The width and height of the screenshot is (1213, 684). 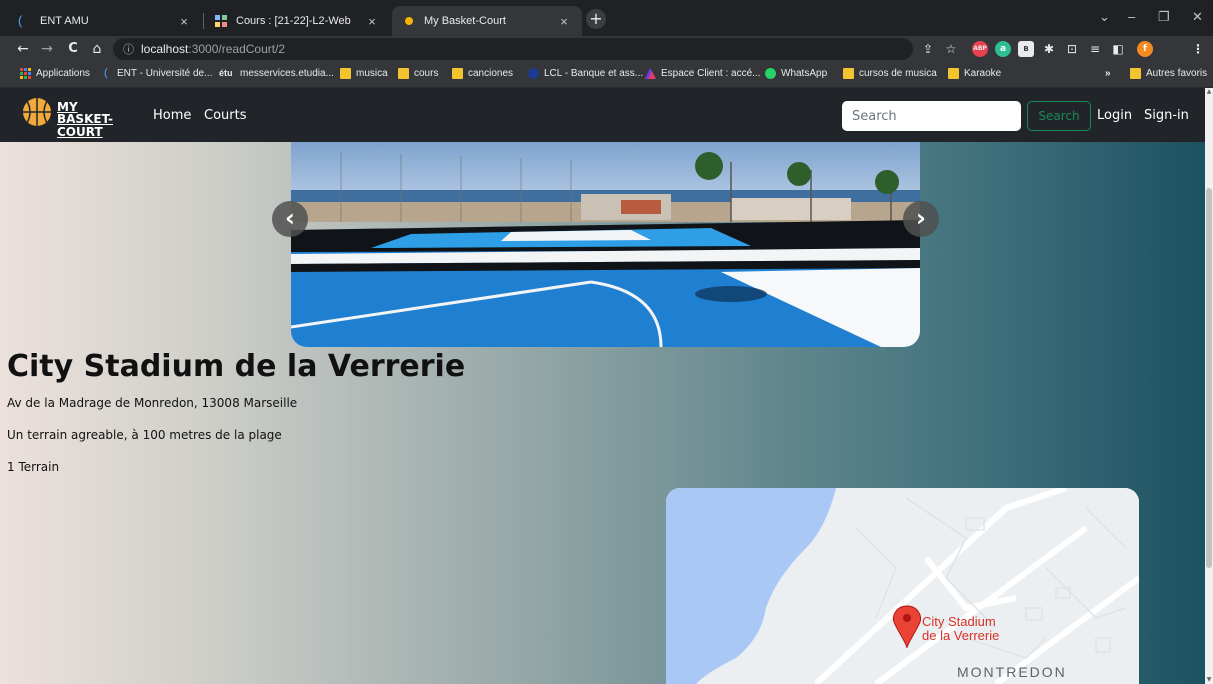 I want to click on extension-b-icon: B, so click(x=1026, y=49).